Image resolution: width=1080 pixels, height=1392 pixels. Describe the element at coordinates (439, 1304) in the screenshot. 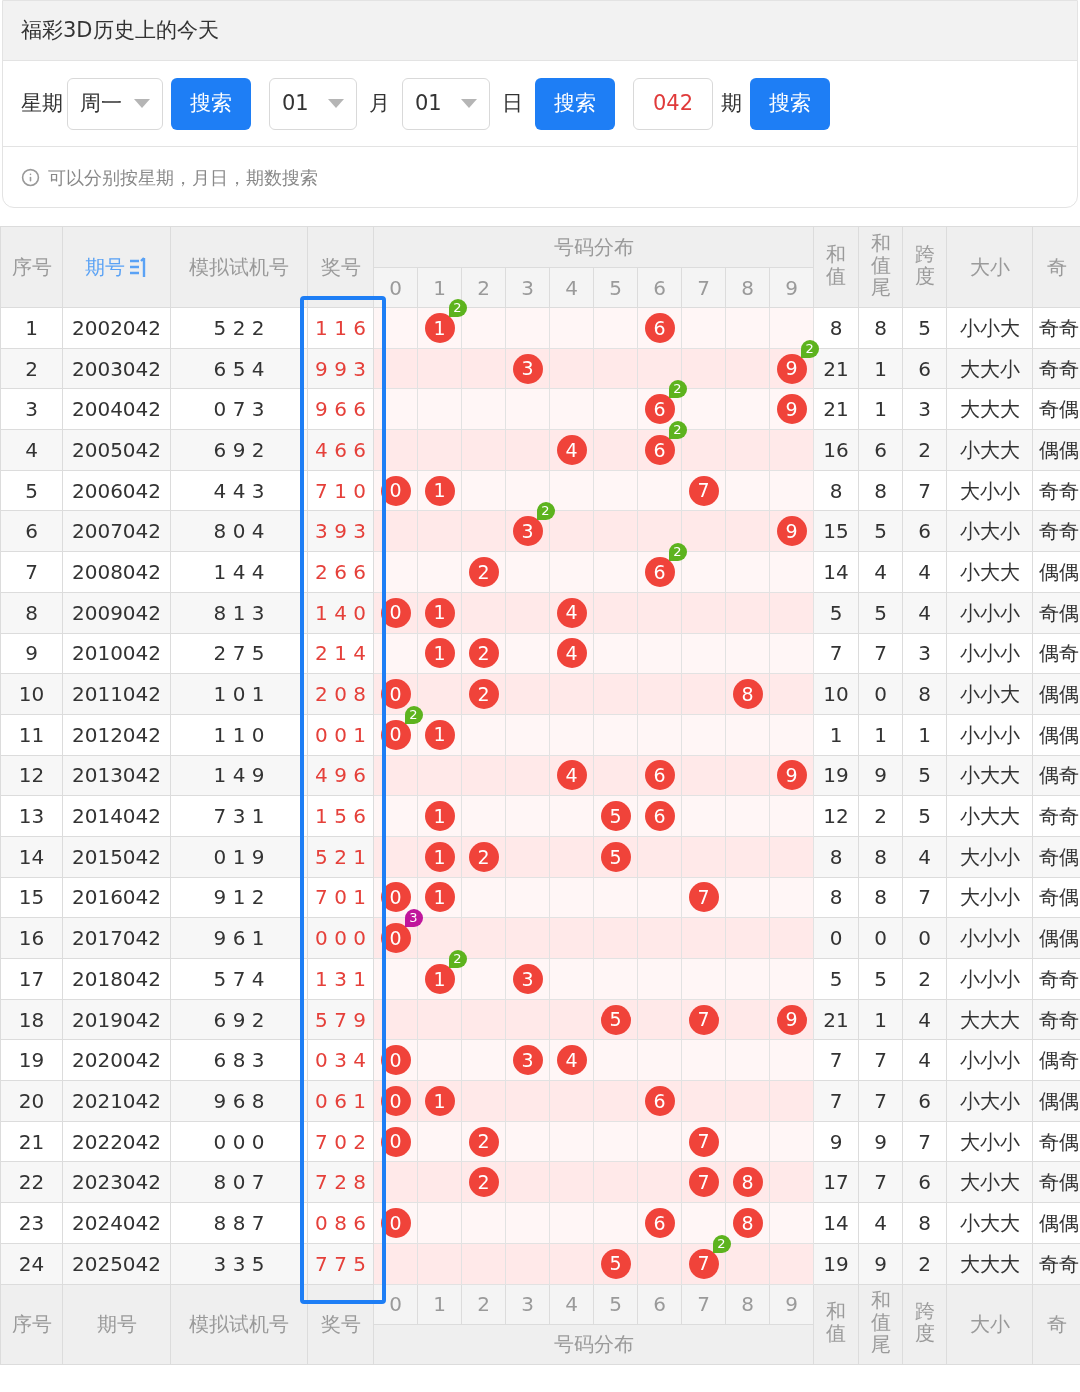

I see `digit-footer: 1` at that location.